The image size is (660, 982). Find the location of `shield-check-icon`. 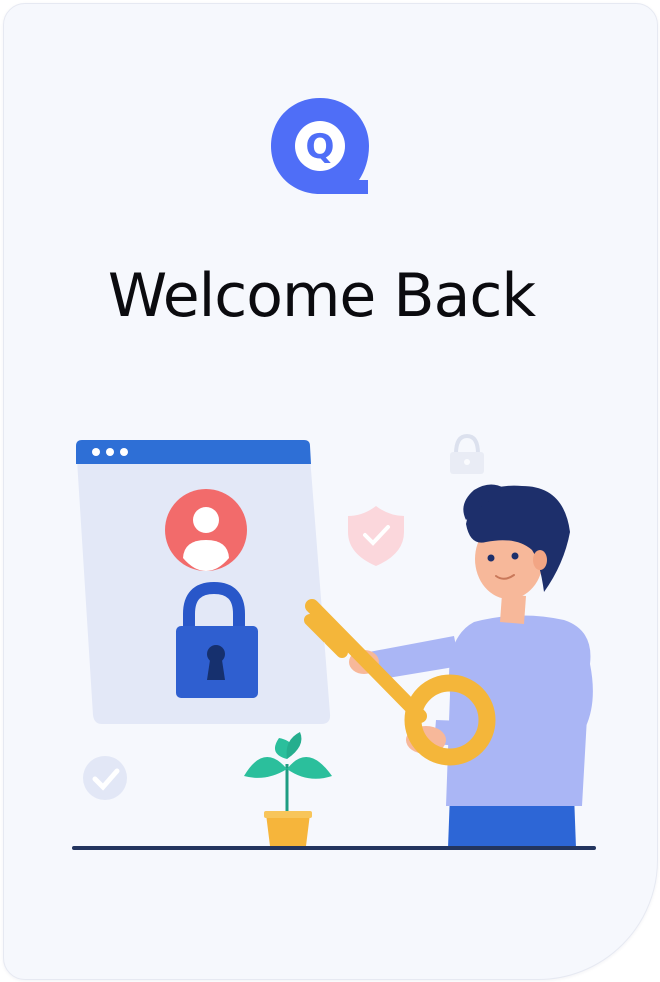

shield-check-icon is located at coordinates (376, 536).